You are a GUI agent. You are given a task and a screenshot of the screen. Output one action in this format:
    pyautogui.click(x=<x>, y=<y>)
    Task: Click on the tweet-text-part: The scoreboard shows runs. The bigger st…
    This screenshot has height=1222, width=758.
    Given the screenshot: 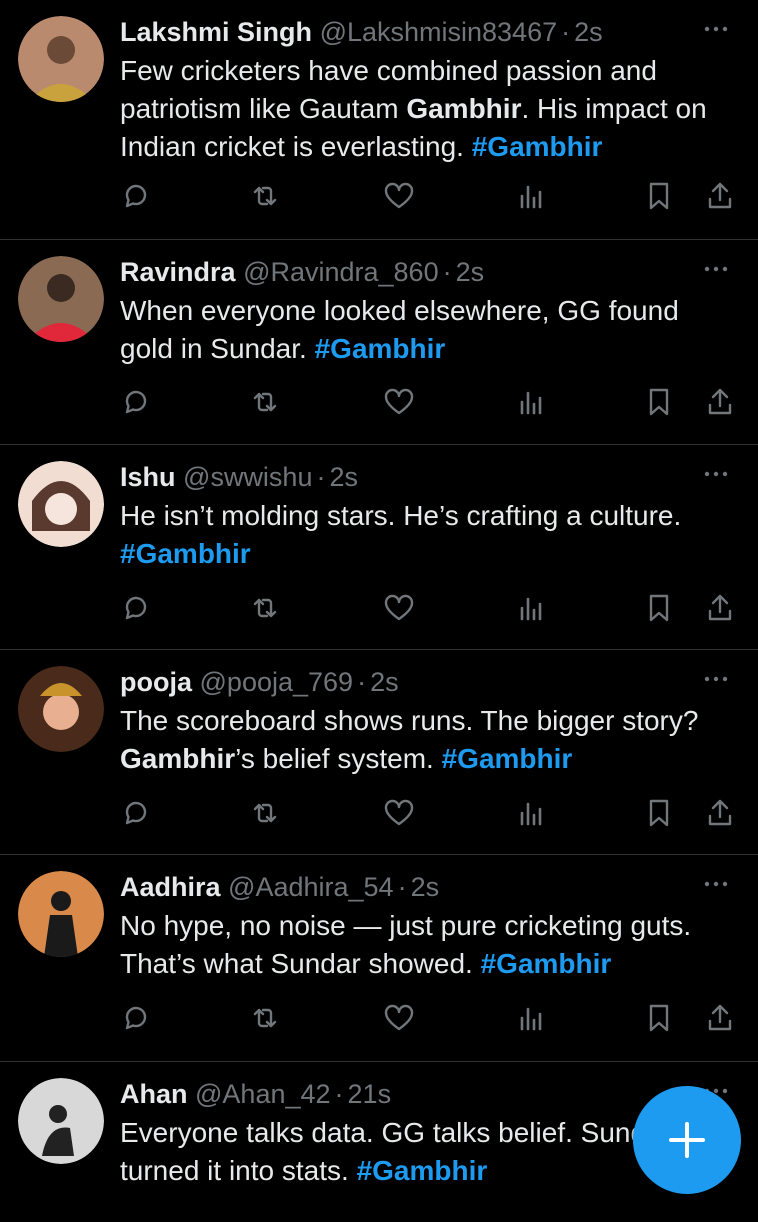 What is the action you would take?
    pyautogui.click(x=409, y=720)
    